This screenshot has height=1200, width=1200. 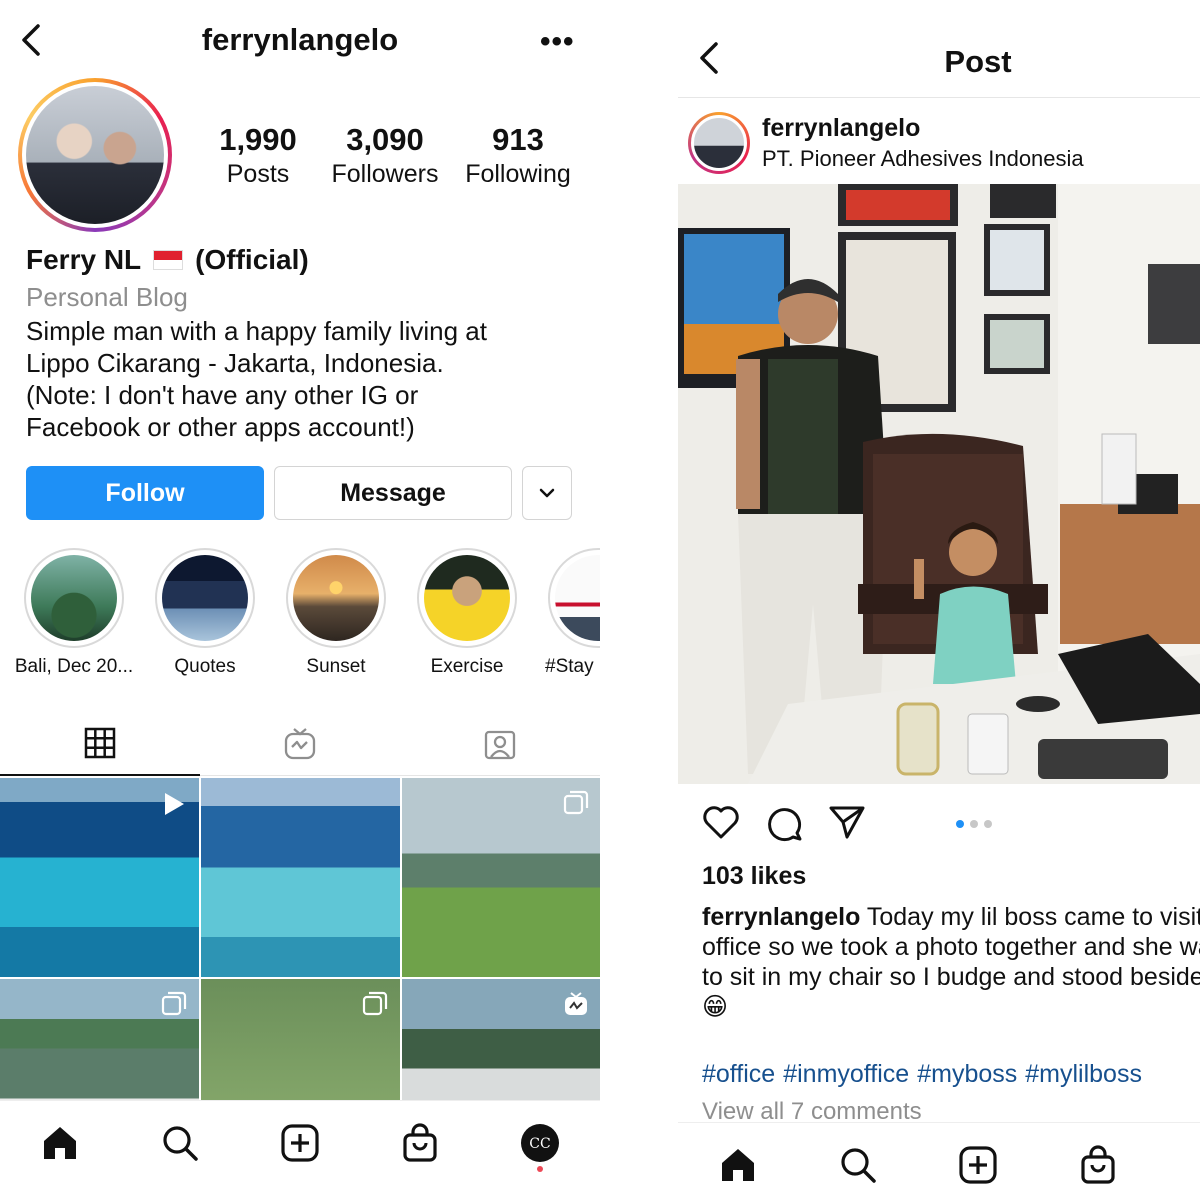 I want to click on following-number: 913, so click(x=518, y=139).